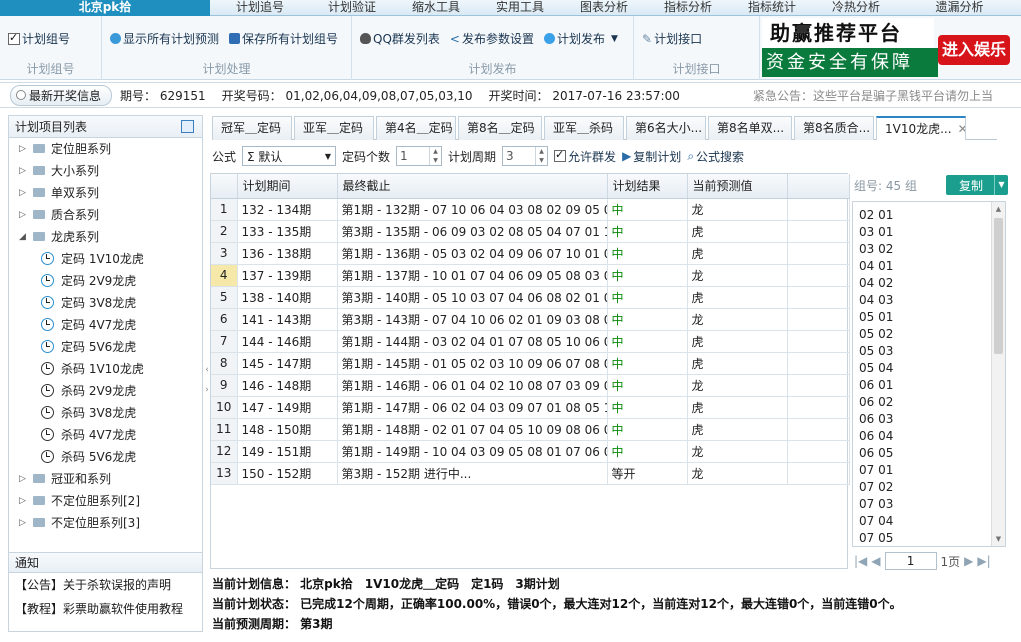 The height and width of the screenshot is (642, 1021). What do you see at coordinates (252, 128) in the screenshot?
I see `plan-tab: 冠军＿定码` at bounding box center [252, 128].